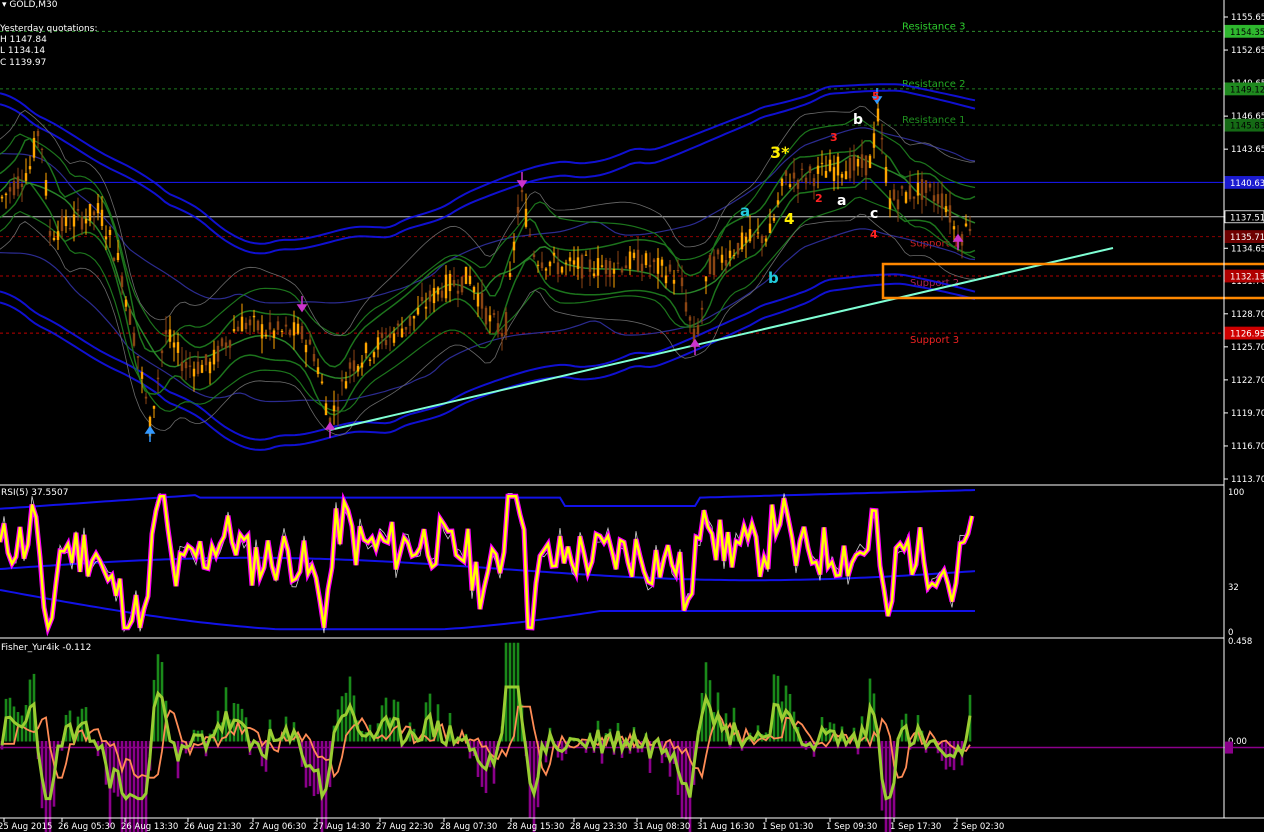 The image size is (1264, 832). Describe the element at coordinates (341, 827) in the screenshot. I see `time-tick-label: 27 Aug 14:30` at that location.